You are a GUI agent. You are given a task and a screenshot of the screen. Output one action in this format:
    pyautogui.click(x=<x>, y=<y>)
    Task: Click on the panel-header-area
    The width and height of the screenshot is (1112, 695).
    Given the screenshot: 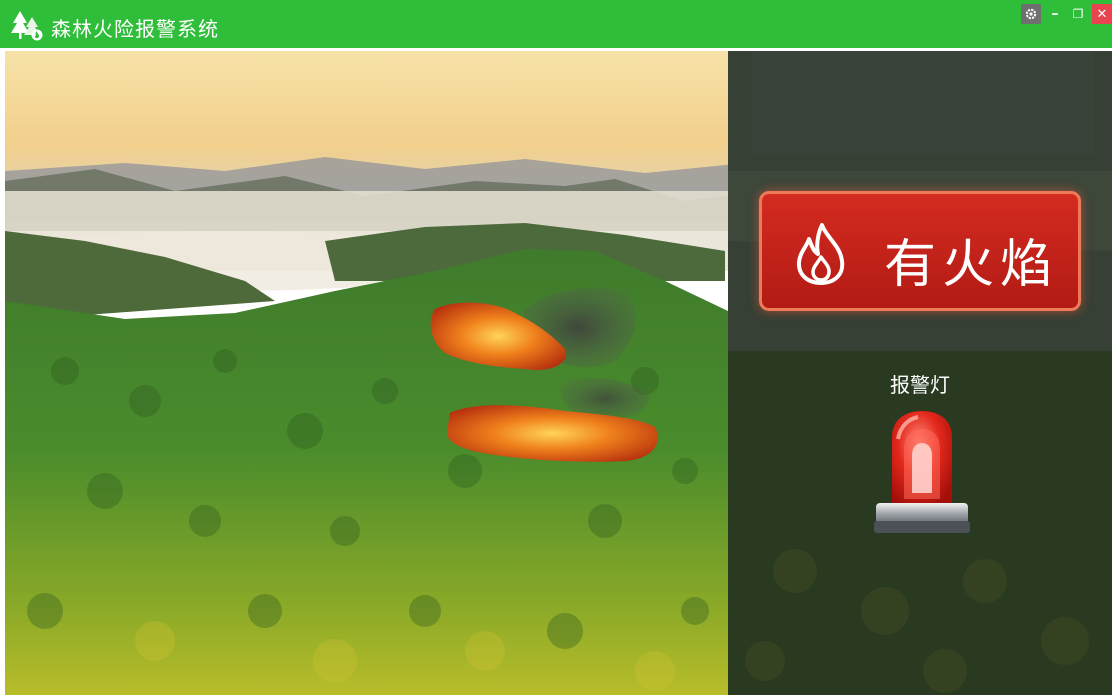 What is the action you would take?
    pyautogui.click(x=923, y=103)
    